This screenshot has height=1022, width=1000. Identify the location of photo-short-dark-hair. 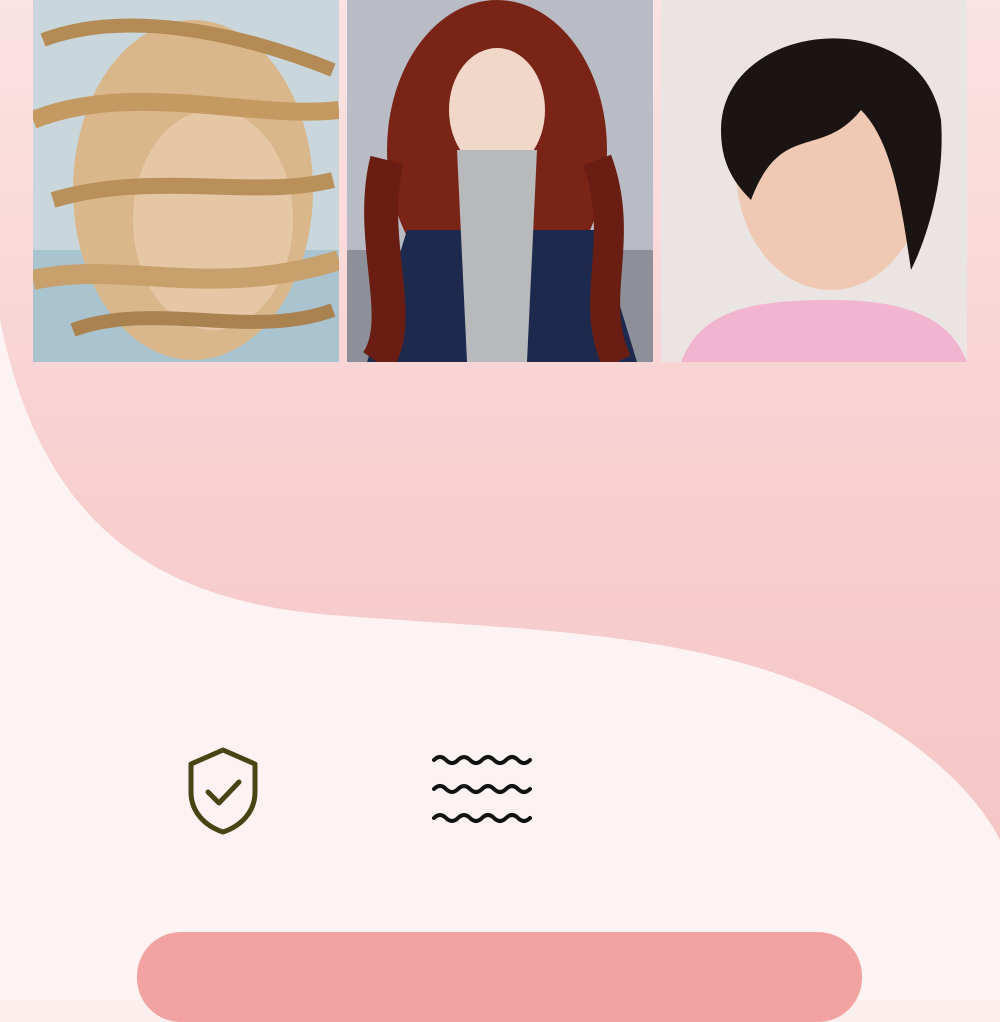
(814, 181).